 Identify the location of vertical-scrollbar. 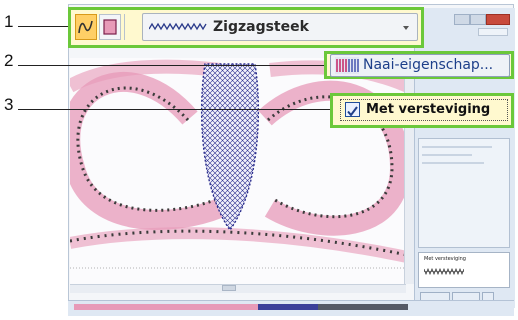
(409, 171).